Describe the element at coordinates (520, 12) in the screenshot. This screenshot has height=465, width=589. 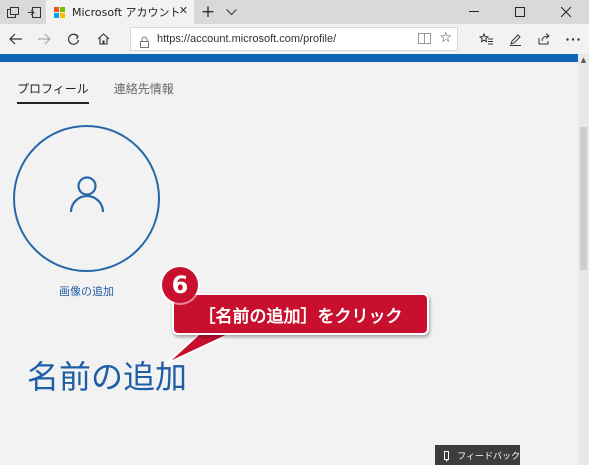
I see `maximize-icon` at that location.